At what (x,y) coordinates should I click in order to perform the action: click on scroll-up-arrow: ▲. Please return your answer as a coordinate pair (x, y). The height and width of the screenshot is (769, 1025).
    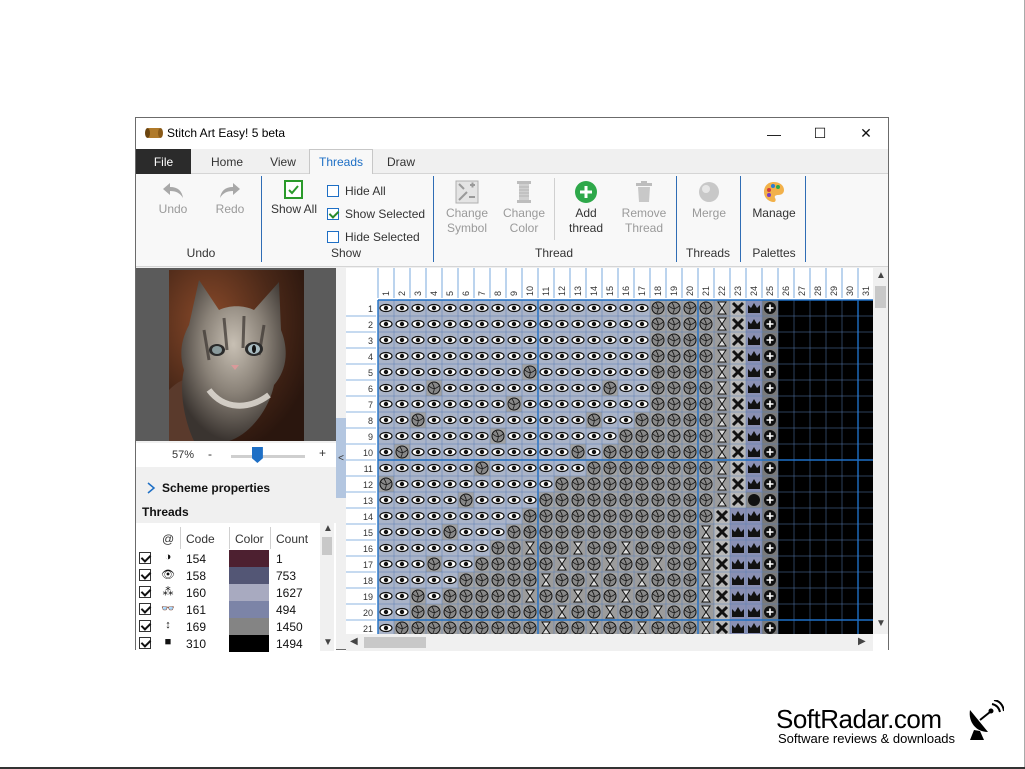
    Looking at the image, I should click on (881, 275).